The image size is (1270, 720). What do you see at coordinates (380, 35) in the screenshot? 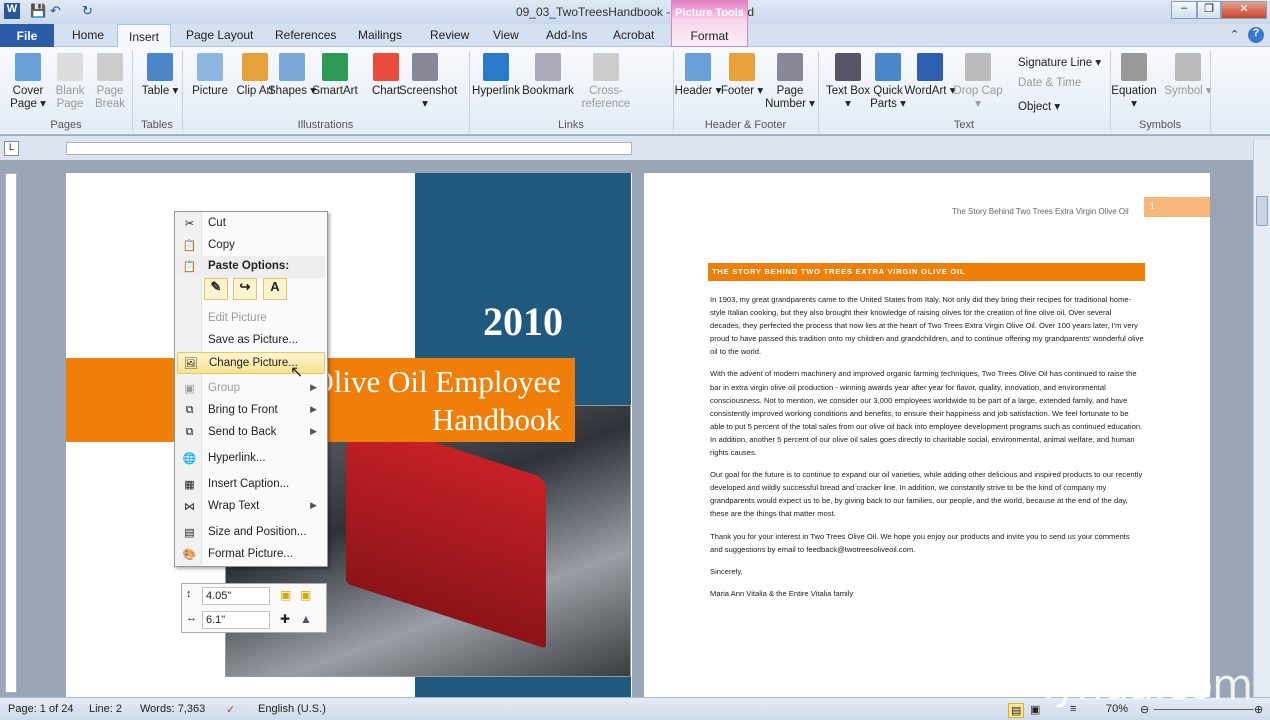
I see `tab-mailings: Mailings` at bounding box center [380, 35].